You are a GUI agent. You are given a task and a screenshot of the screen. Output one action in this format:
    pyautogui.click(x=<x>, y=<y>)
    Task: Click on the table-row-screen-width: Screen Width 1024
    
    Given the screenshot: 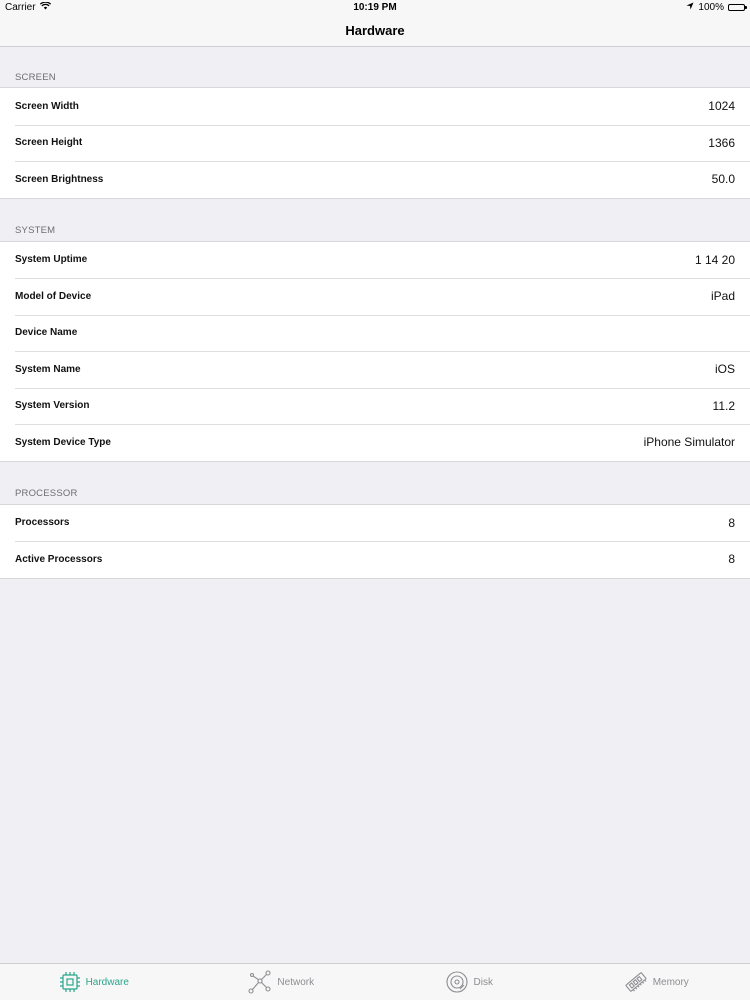 What is the action you would take?
    pyautogui.click(x=375, y=106)
    